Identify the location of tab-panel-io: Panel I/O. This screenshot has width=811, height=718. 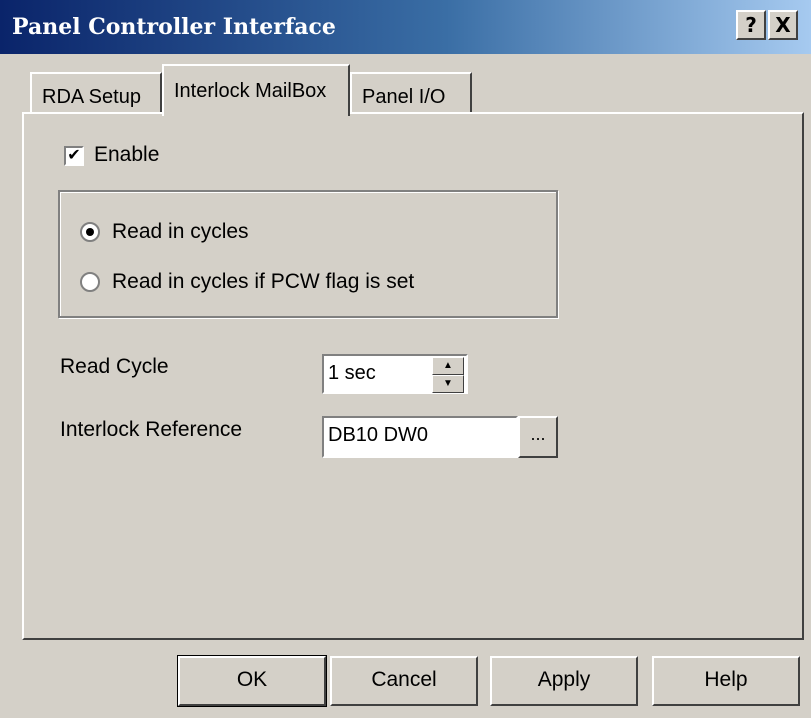
(411, 93).